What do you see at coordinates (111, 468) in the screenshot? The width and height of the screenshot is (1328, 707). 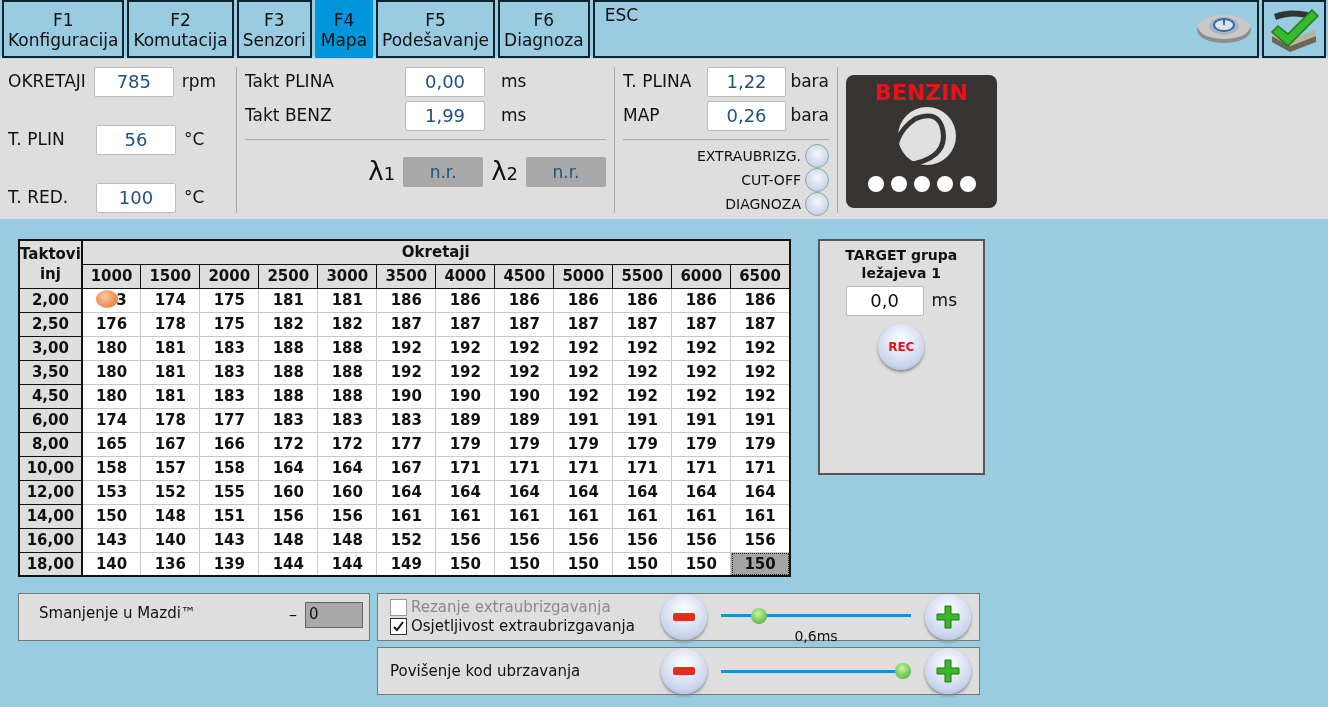 I see `table-cell: 158` at bounding box center [111, 468].